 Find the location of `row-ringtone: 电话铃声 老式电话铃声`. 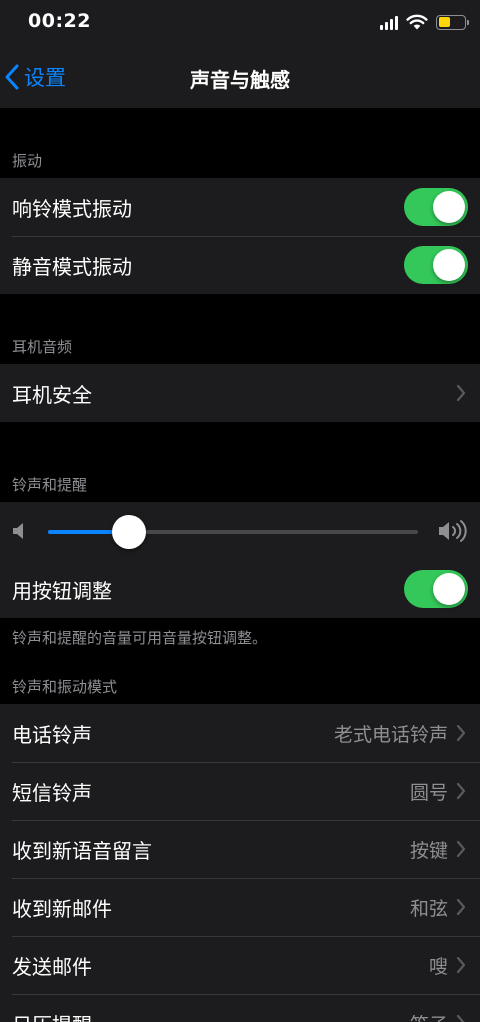

row-ringtone: 电话铃声 老式电话铃声 is located at coordinates (240, 733).